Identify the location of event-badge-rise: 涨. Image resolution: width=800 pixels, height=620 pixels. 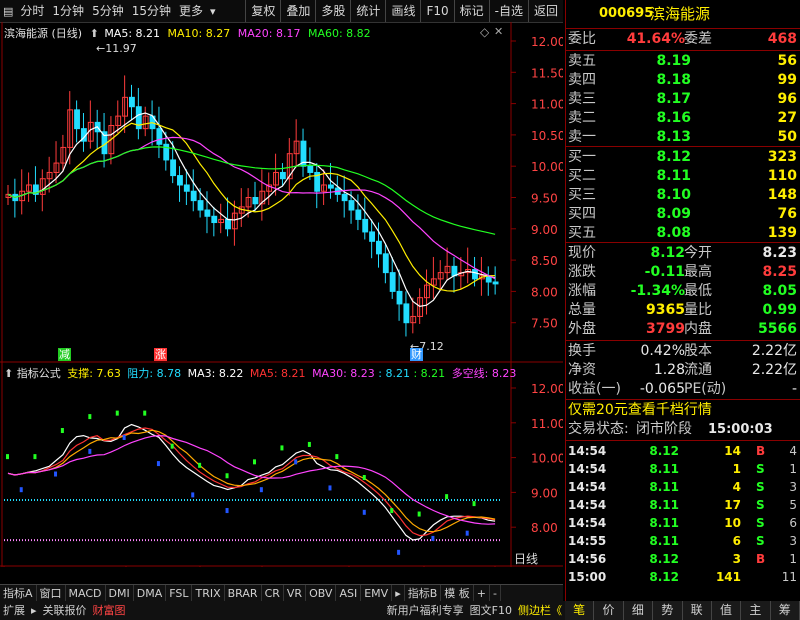
(160, 354).